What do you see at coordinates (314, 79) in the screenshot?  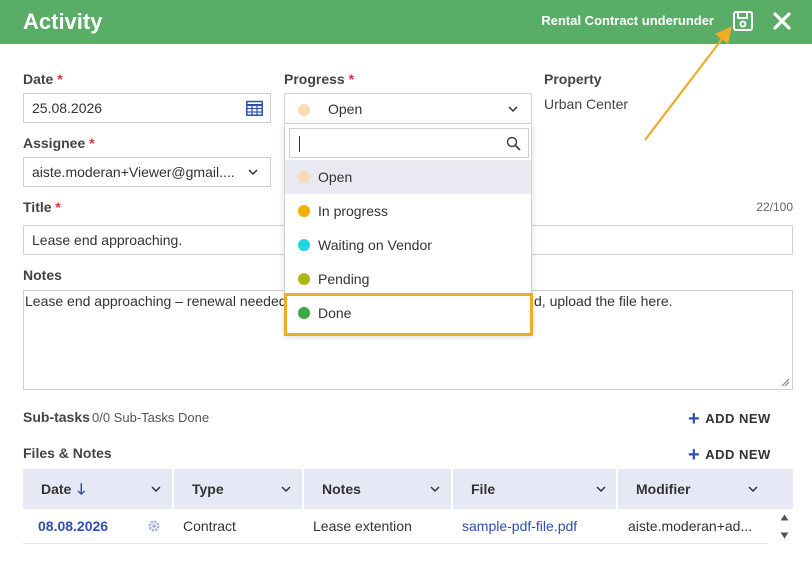 I see `progress-label-text: Progress` at bounding box center [314, 79].